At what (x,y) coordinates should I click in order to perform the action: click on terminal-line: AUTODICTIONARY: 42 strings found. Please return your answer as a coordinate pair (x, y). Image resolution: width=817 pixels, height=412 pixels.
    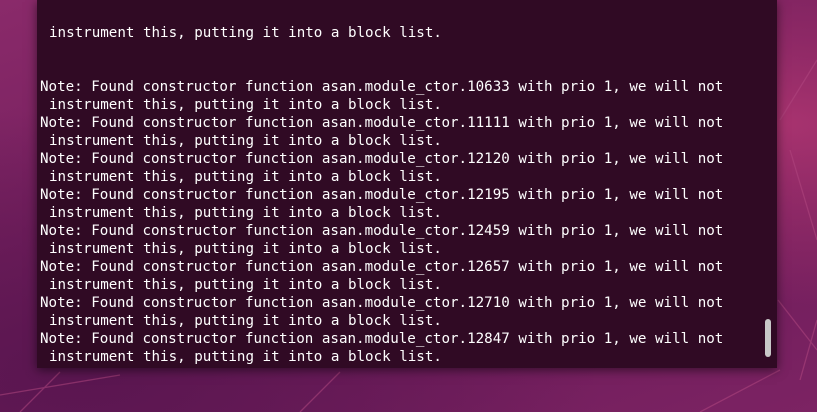
    Looking at the image, I should click on (401, 367).